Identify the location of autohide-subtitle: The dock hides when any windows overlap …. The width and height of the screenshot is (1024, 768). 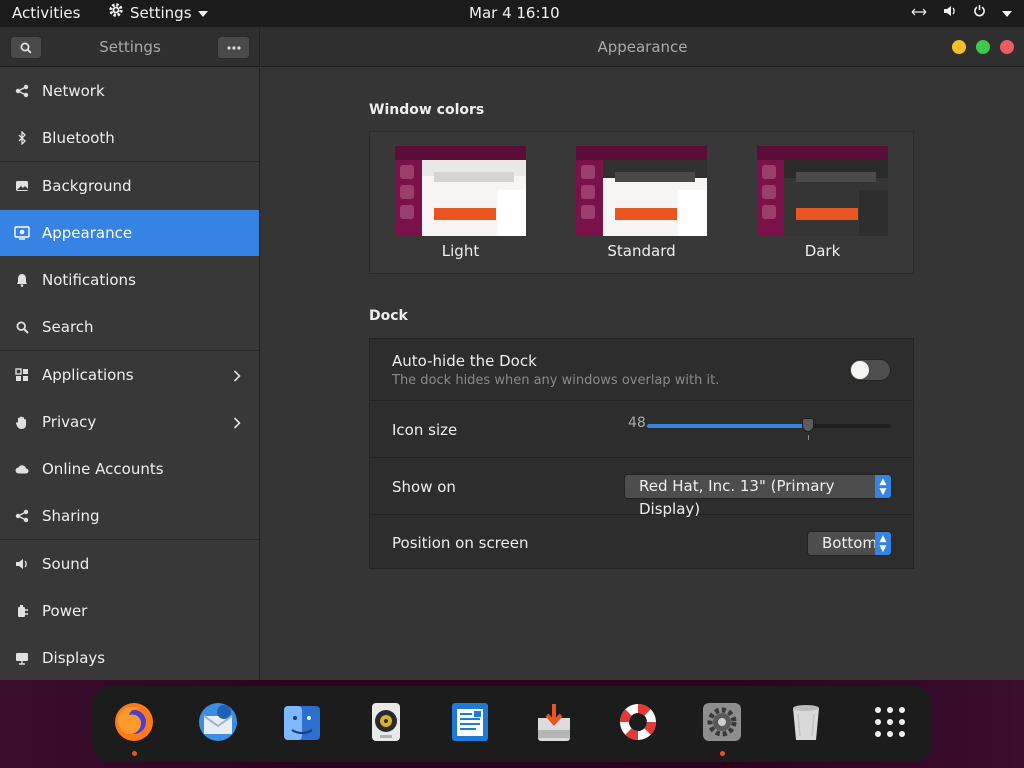
(556, 380).